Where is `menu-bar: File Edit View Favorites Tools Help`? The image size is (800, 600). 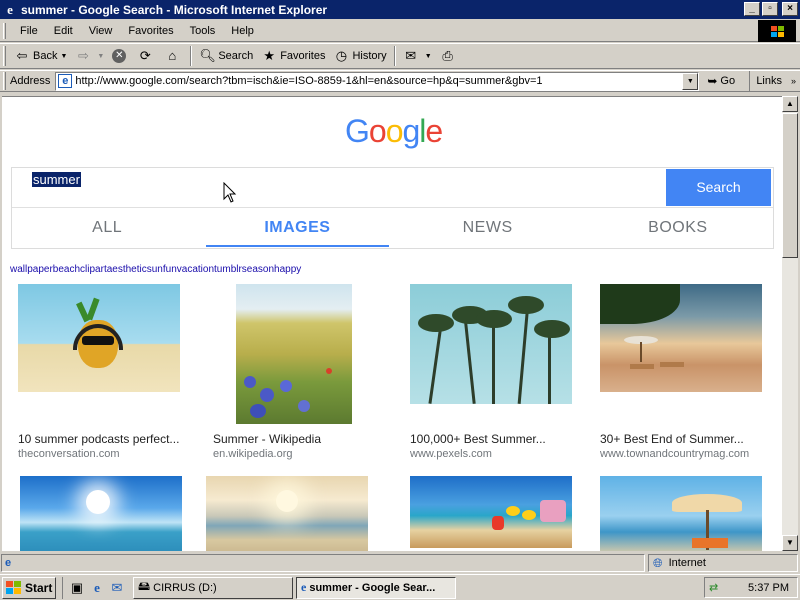 menu-bar: File Edit View Favorites Tools Help is located at coordinates (400, 31).